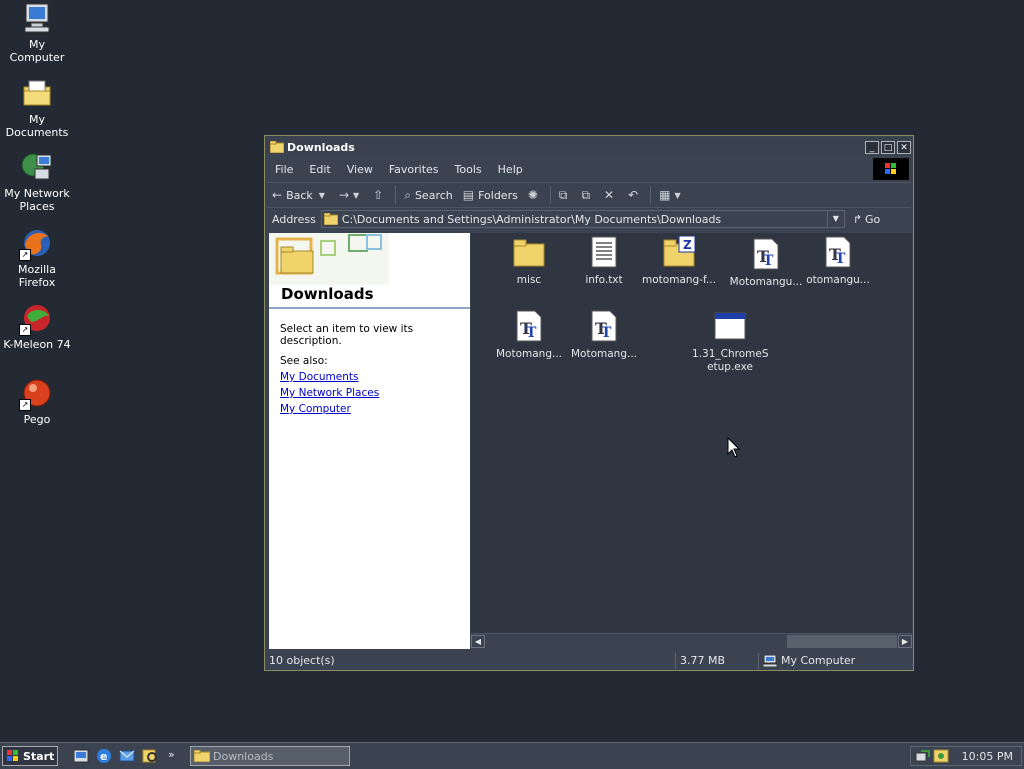 This screenshot has height=769, width=1024. Describe the element at coordinates (369, 377) in the screenshot. I see `link-my-documents: My Documents` at that location.